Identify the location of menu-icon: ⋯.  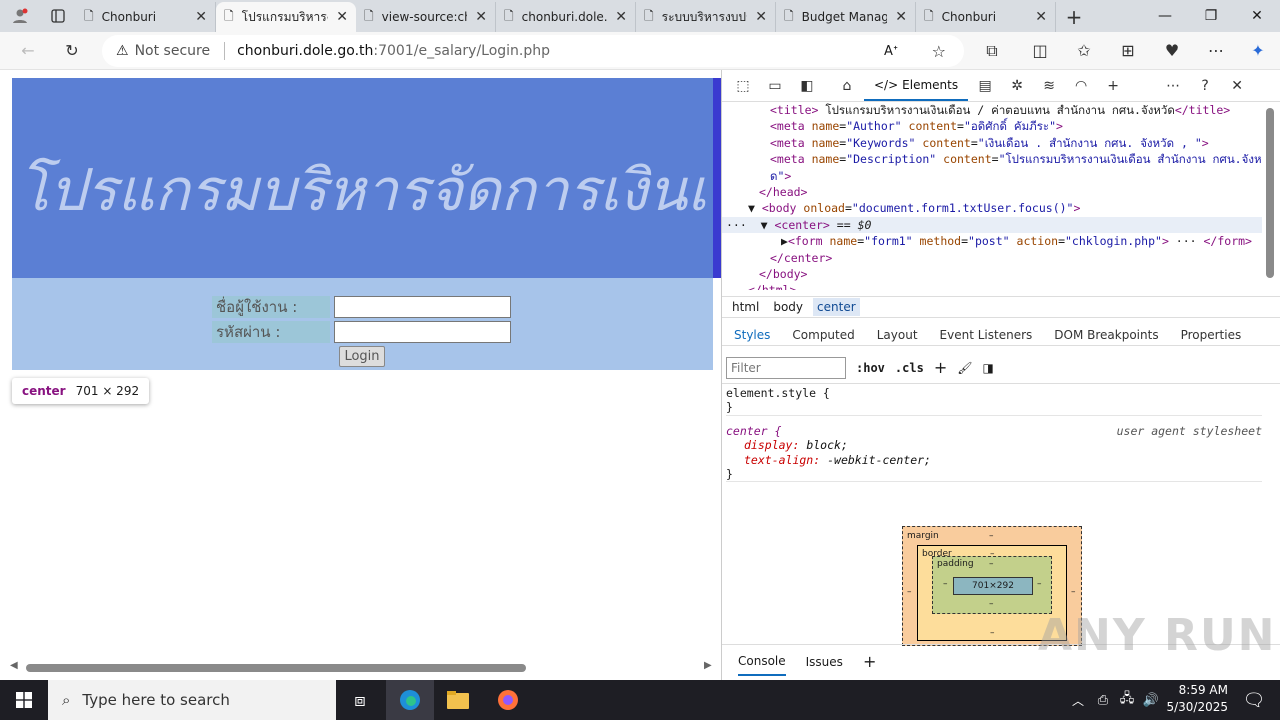
(1216, 51).